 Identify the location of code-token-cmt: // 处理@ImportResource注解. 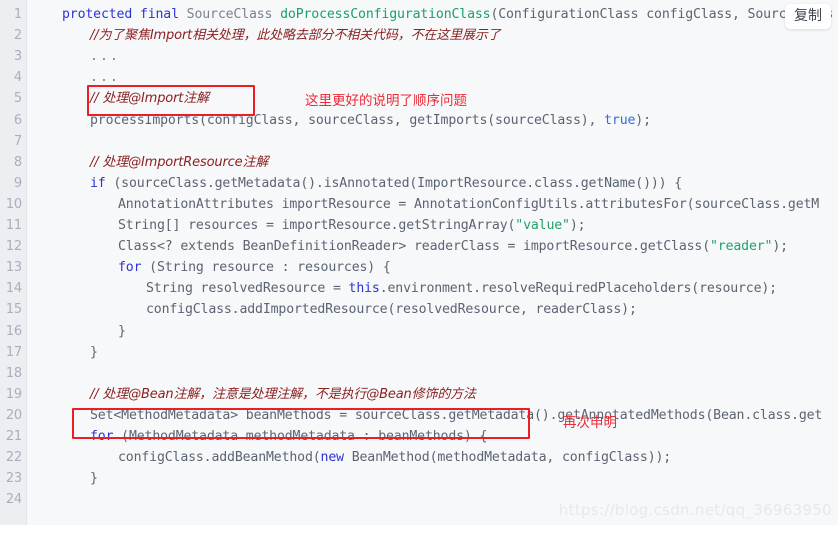
(179, 162).